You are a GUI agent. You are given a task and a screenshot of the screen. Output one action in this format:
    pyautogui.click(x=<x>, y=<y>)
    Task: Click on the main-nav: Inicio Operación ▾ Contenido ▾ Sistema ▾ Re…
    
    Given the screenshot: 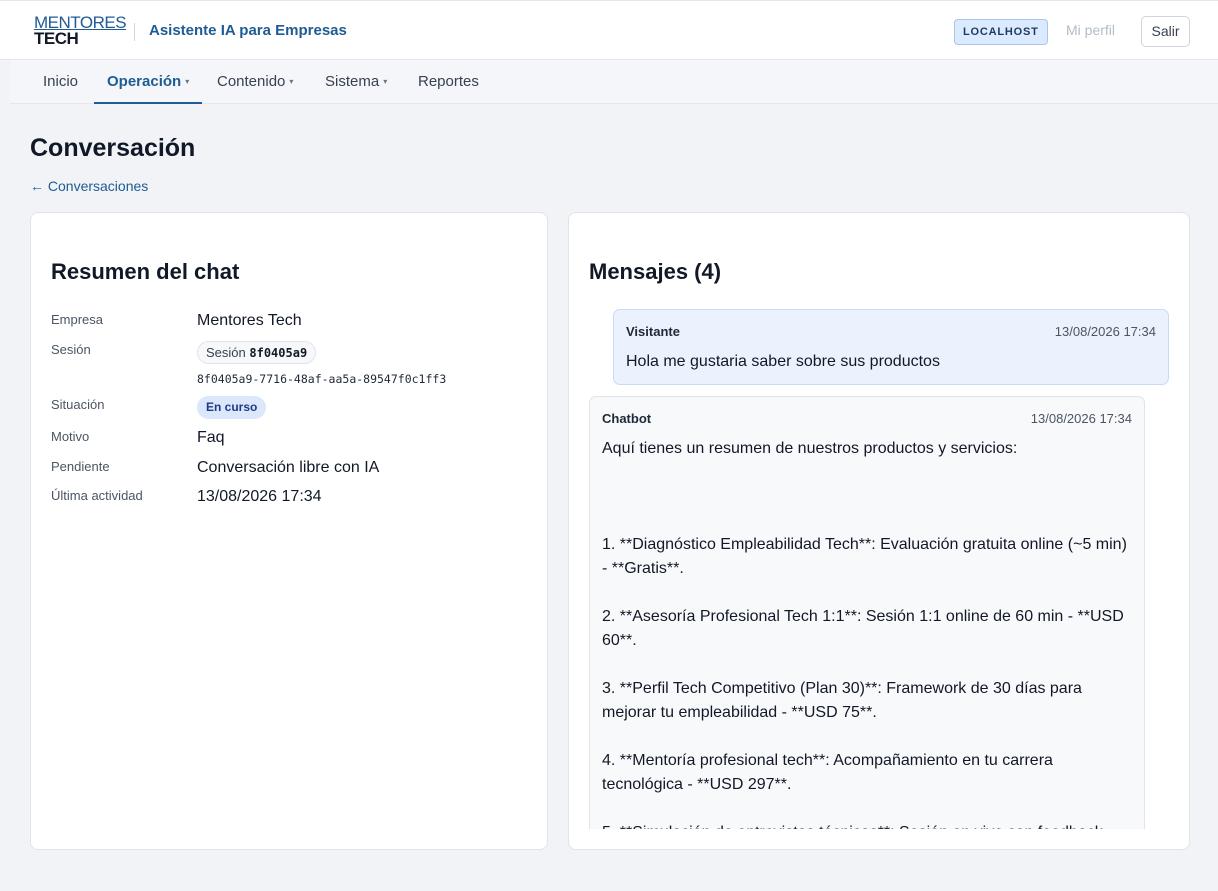 What is the action you would take?
    pyautogui.click(x=614, y=82)
    